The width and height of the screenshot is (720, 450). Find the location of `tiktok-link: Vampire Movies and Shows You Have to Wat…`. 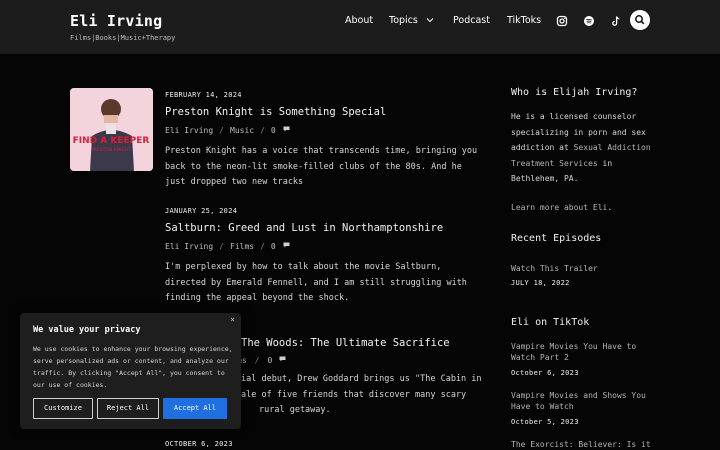

tiktok-link: Vampire Movies and Shows You Have to Wat… is located at coordinates (582, 401).